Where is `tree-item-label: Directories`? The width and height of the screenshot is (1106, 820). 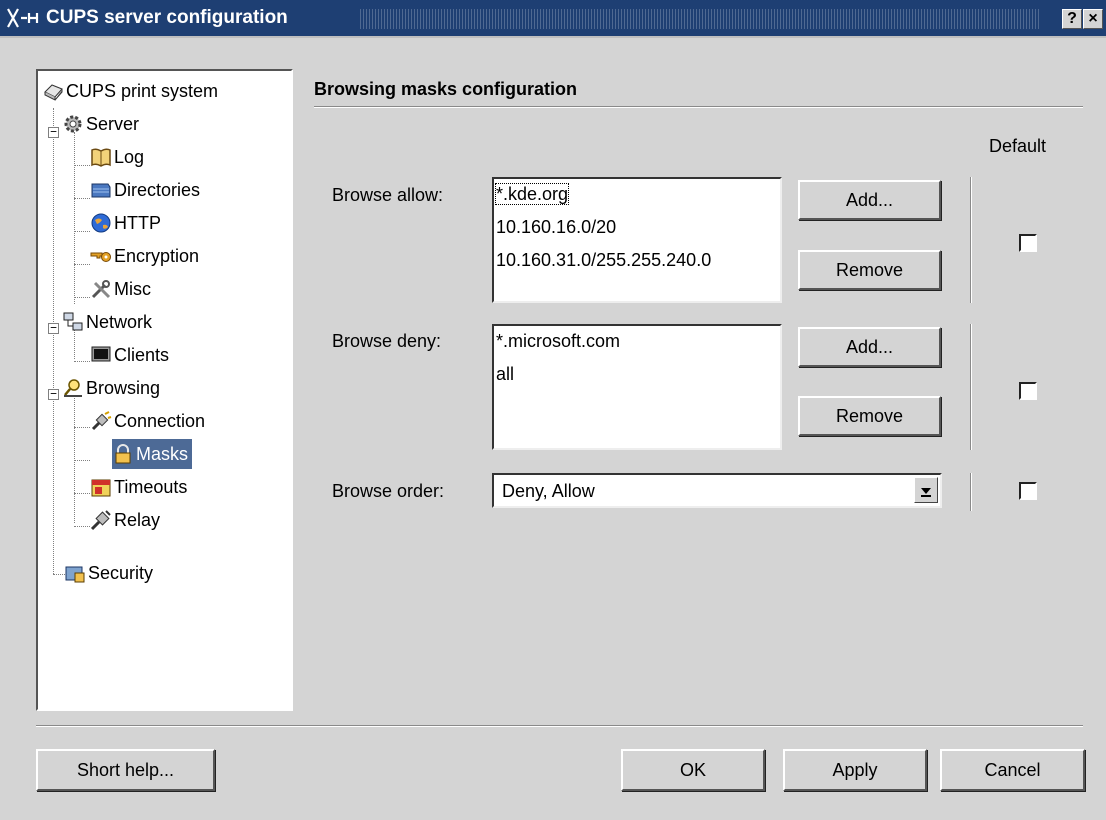 tree-item-label: Directories is located at coordinates (157, 190).